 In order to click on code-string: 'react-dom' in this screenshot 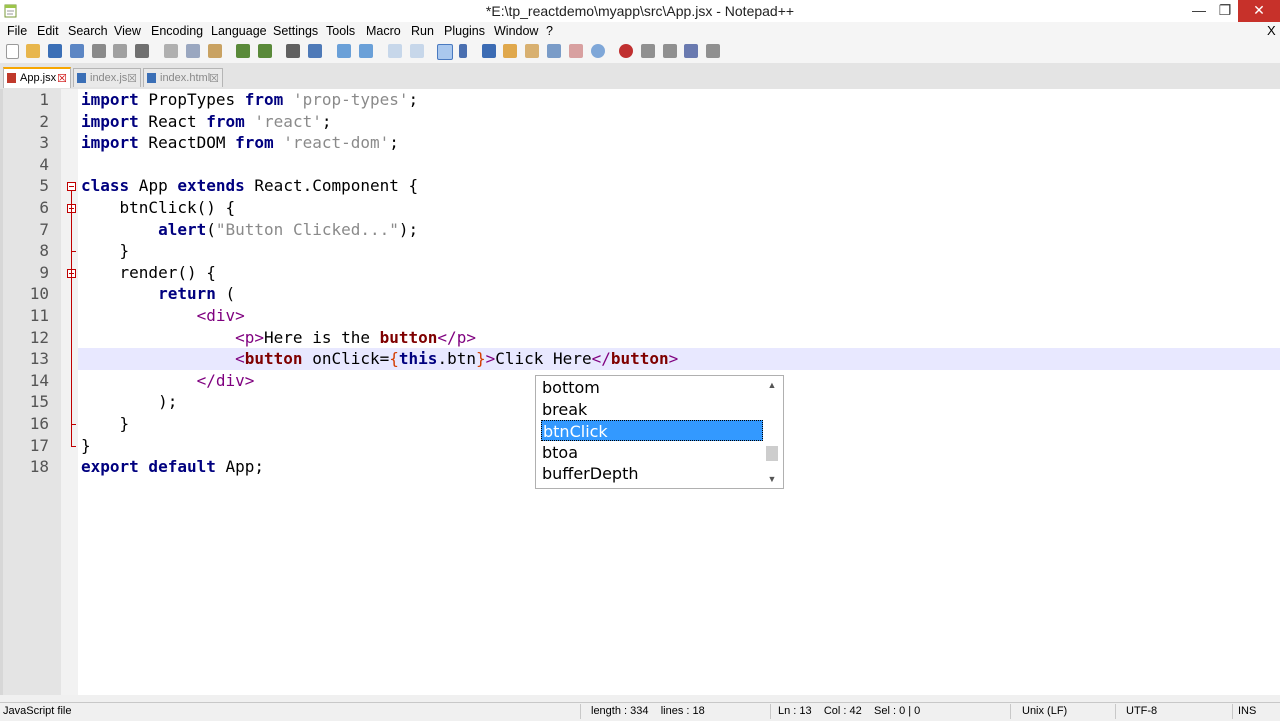, I will do `click(336, 143)`.